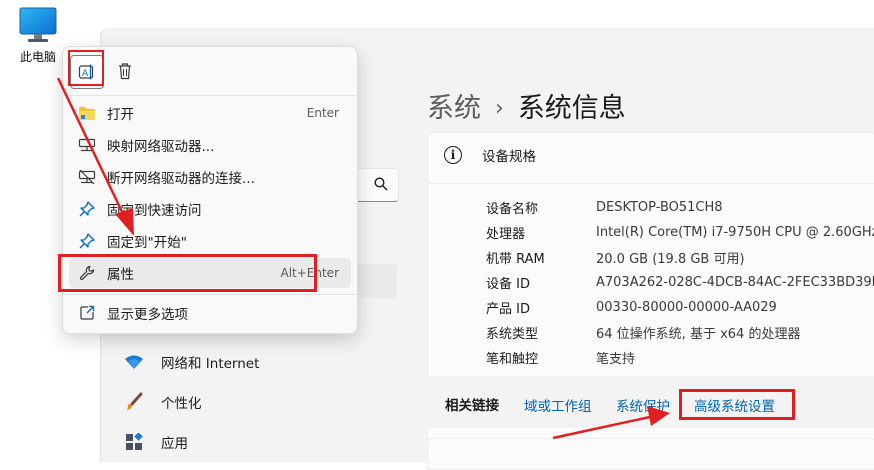 The height and width of the screenshot is (470, 874). I want to click on menu-item-label: 固定到快速访问, so click(154, 211).